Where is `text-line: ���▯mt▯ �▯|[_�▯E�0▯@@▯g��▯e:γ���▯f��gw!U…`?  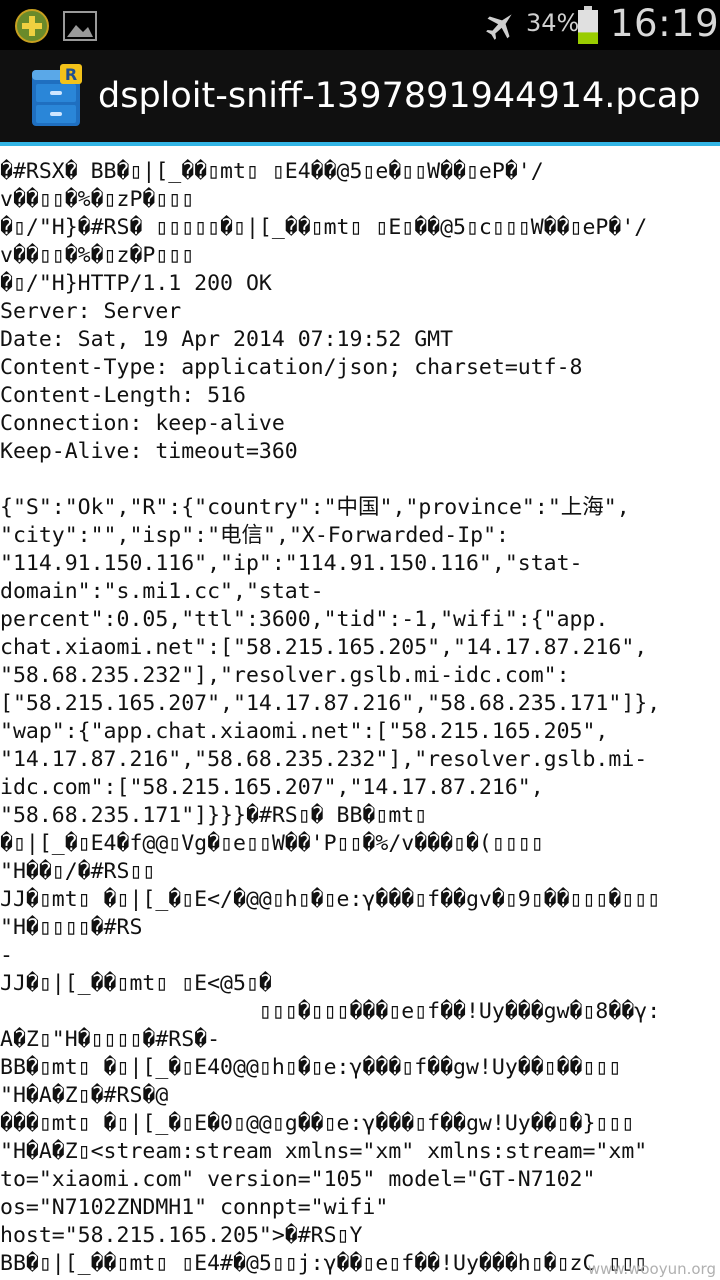
text-line: ���▯mt▯ �▯|[_�▯E�0▯@@▯g��▯e:γ���▯f��gw!U… is located at coordinates (317, 1123).